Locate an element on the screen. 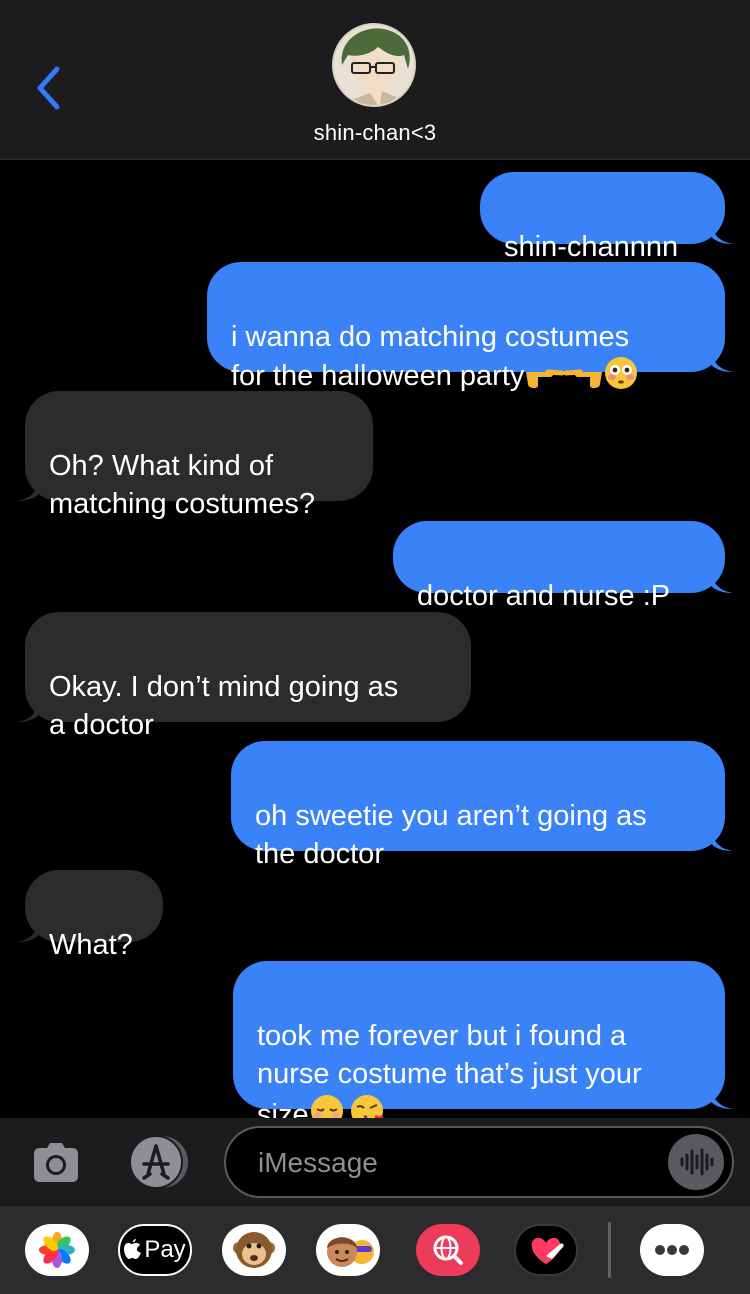 The image size is (750, 1294). apple-pay-label: Pay is located at coordinates (165, 1249).